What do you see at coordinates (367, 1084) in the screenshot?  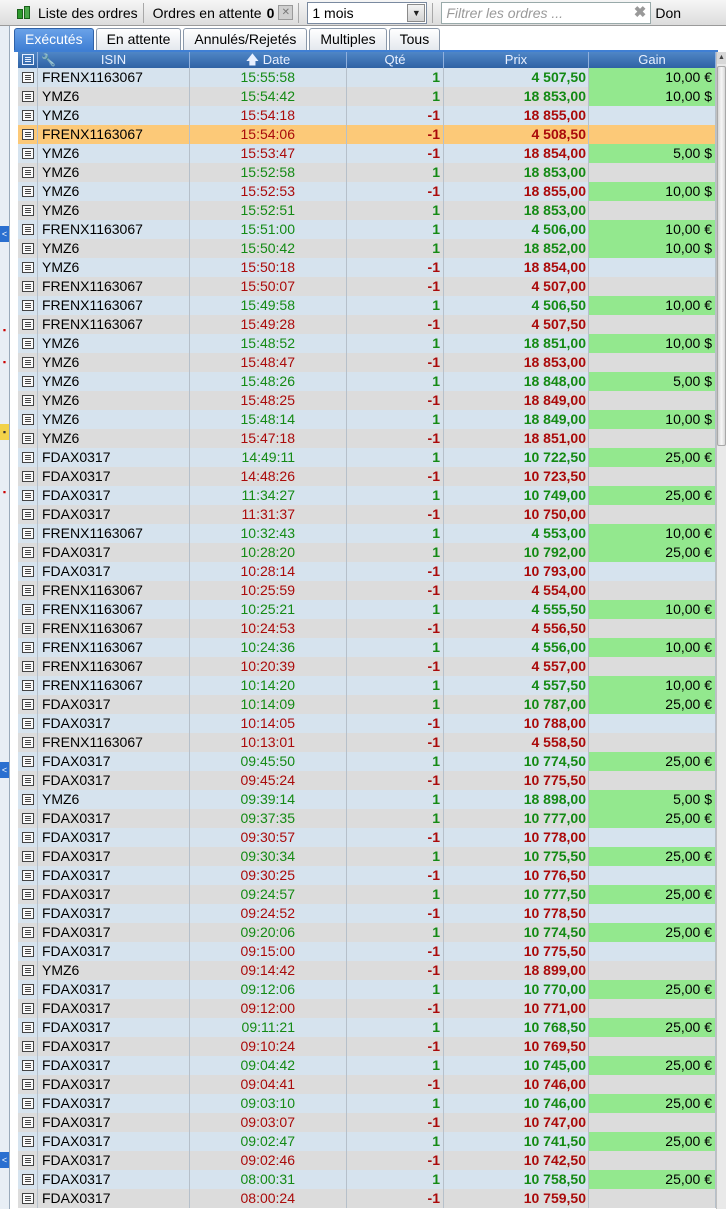 I see `table-row: FDAX0317 09:04:41 -1 10 746,00` at bounding box center [367, 1084].